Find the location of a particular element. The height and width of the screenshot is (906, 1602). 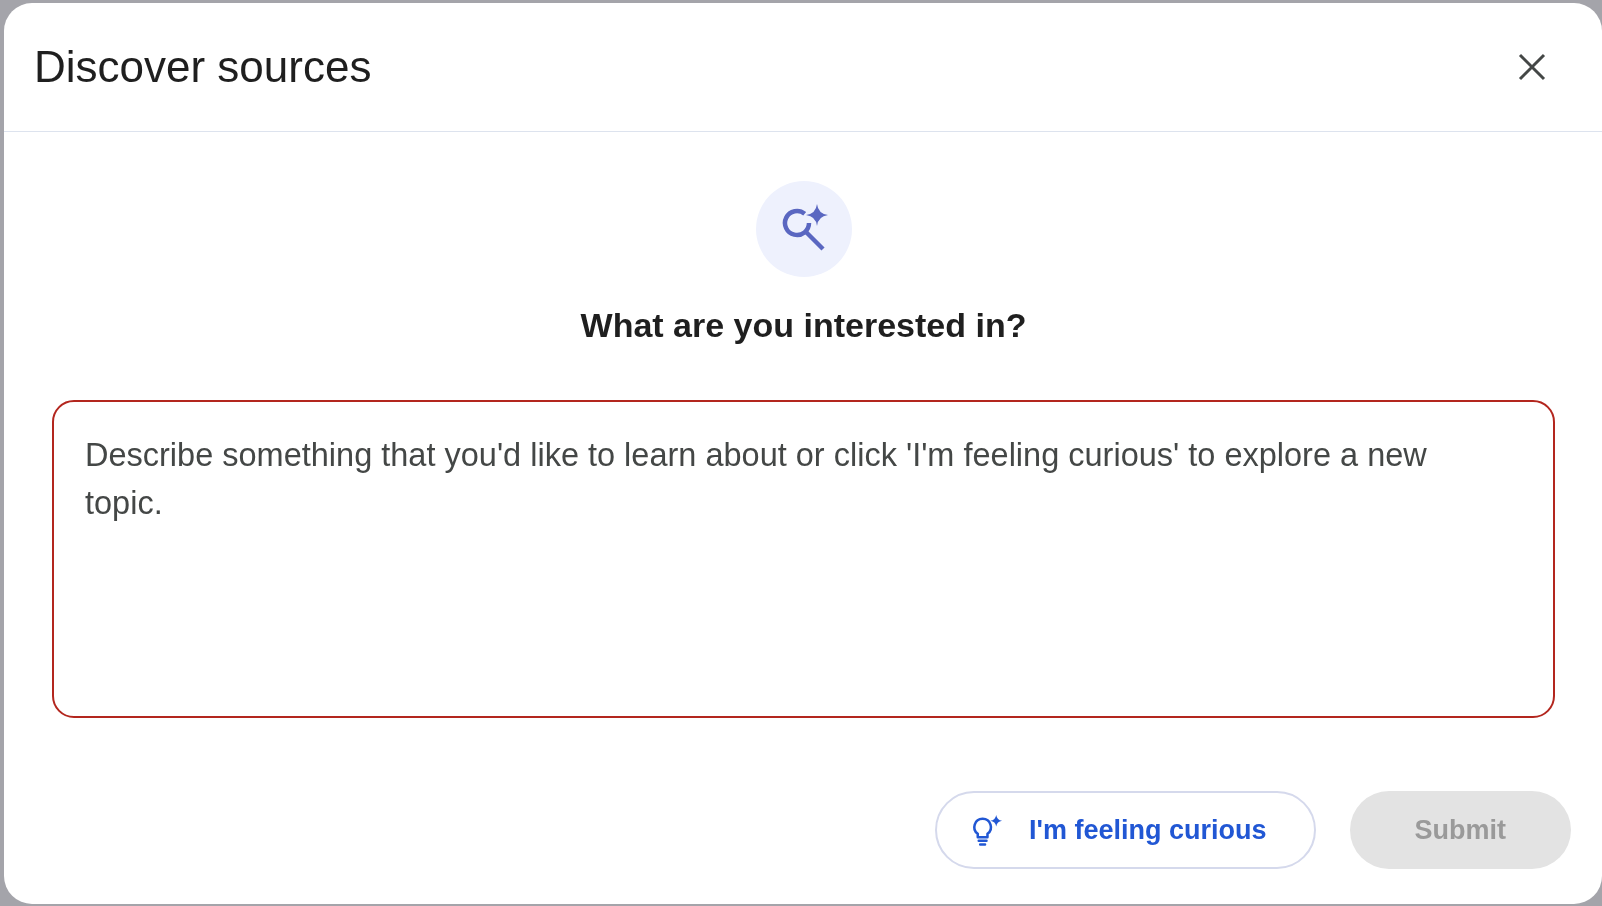

curious-button: I'm feeling curious is located at coordinates (1125, 830).